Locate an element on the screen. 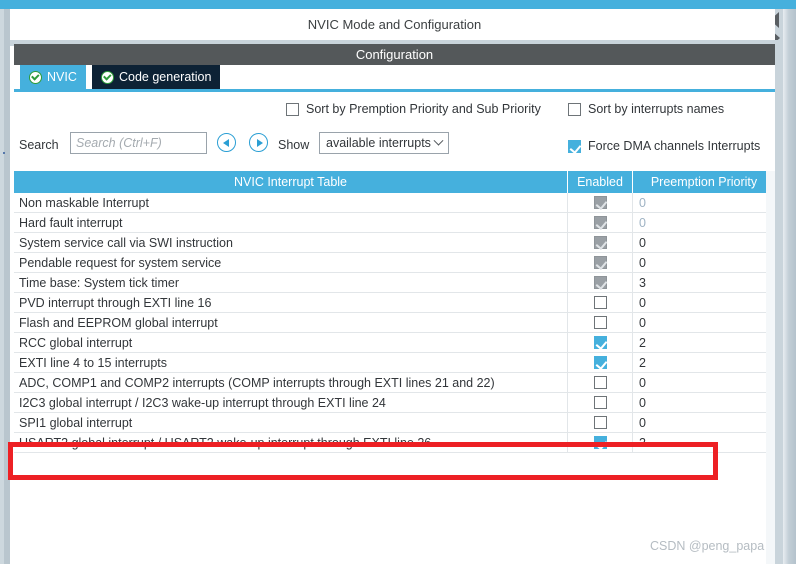 This screenshot has width=796, height=564. right-gutter is located at coordinates (789, 286).